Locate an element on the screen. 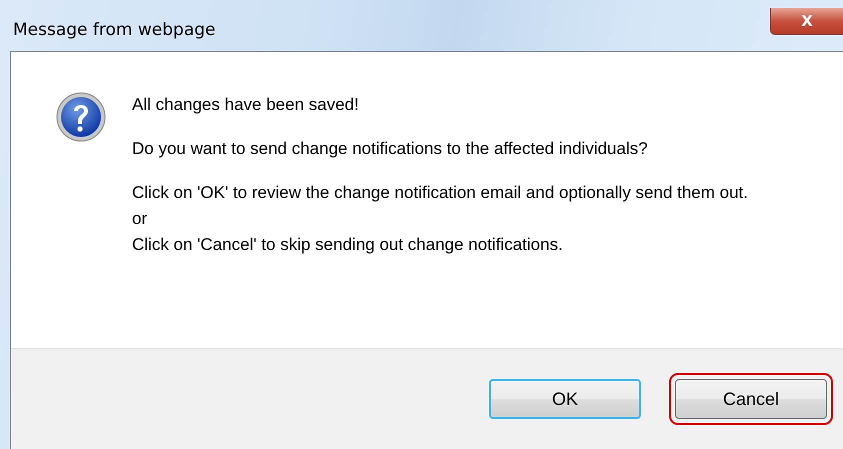 The height and width of the screenshot is (449, 843). message-text: Do you want to send change notifications to the affected individuals? is located at coordinates (390, 149).